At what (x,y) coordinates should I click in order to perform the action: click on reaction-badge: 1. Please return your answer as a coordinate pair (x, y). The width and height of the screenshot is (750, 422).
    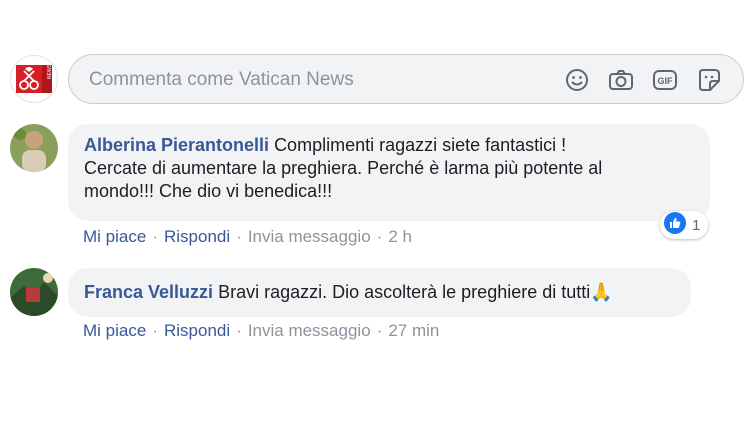
    Looking at the image, I should click on (684, 225).